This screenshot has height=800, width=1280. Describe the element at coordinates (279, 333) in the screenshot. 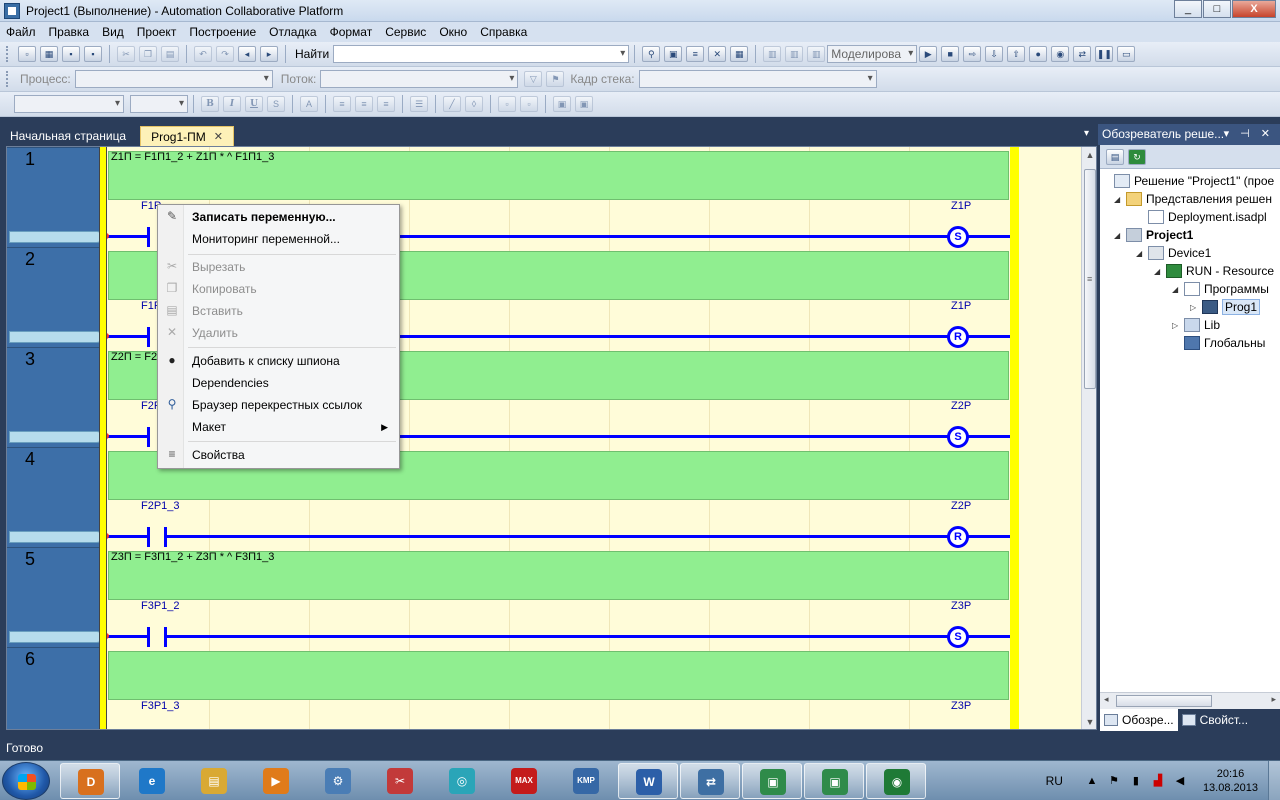

I see `menu-item-delete: ✕ Удалить` at that location.